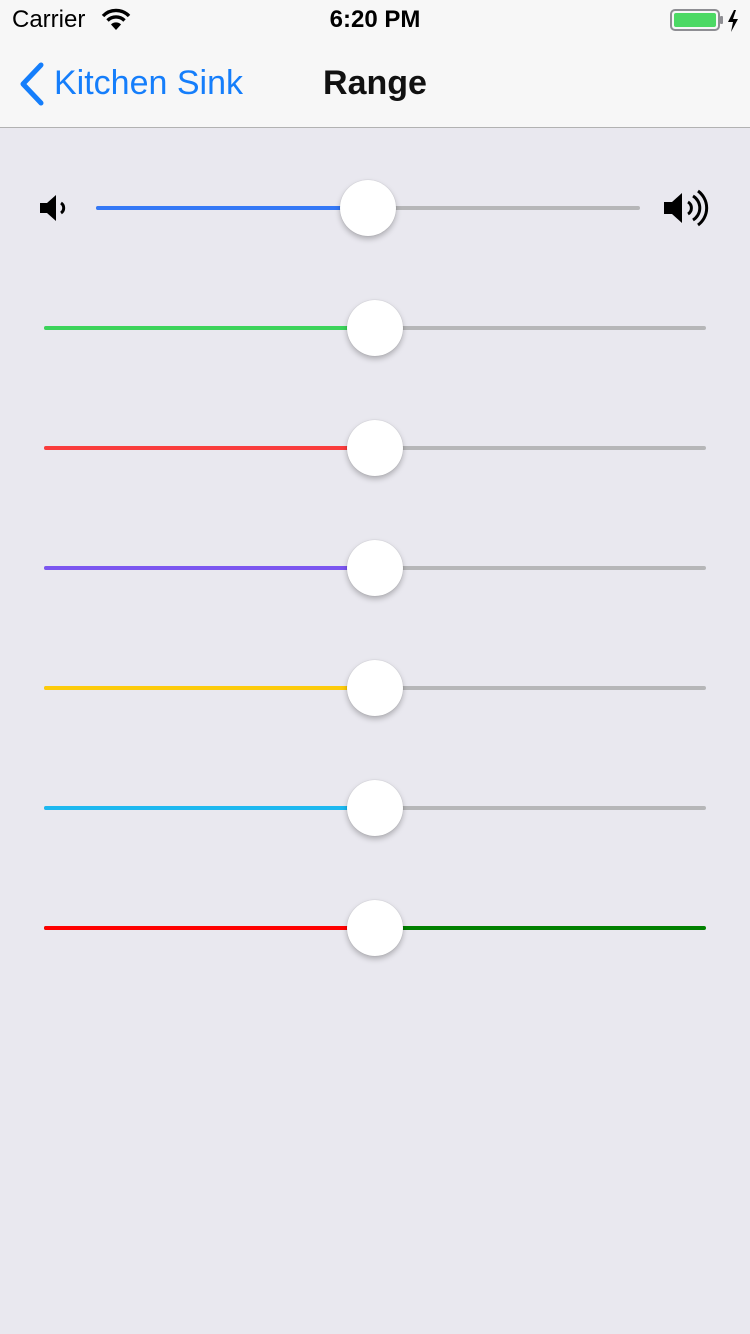 This screenshot has width=750, height=1334. Describe the element at coordinates (32, 83) in the screenshot. I see `chevron-left-icon` at that location.